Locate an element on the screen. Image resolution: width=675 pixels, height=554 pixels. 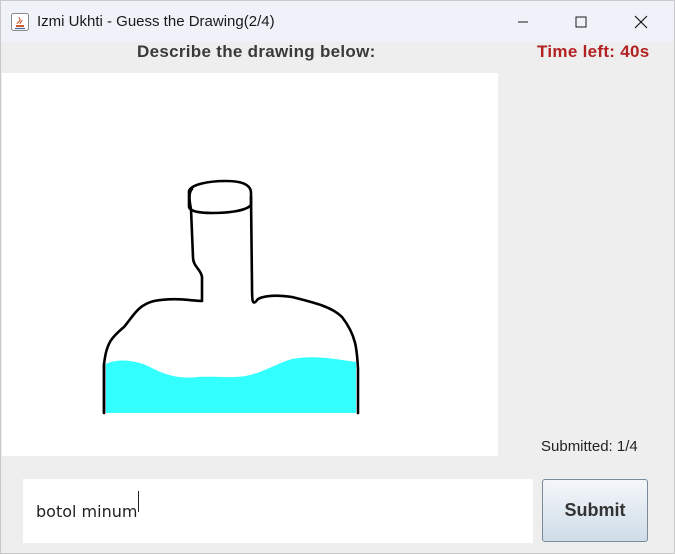
time-left-label: Time left: 40s is located at coordinates (593, 51).